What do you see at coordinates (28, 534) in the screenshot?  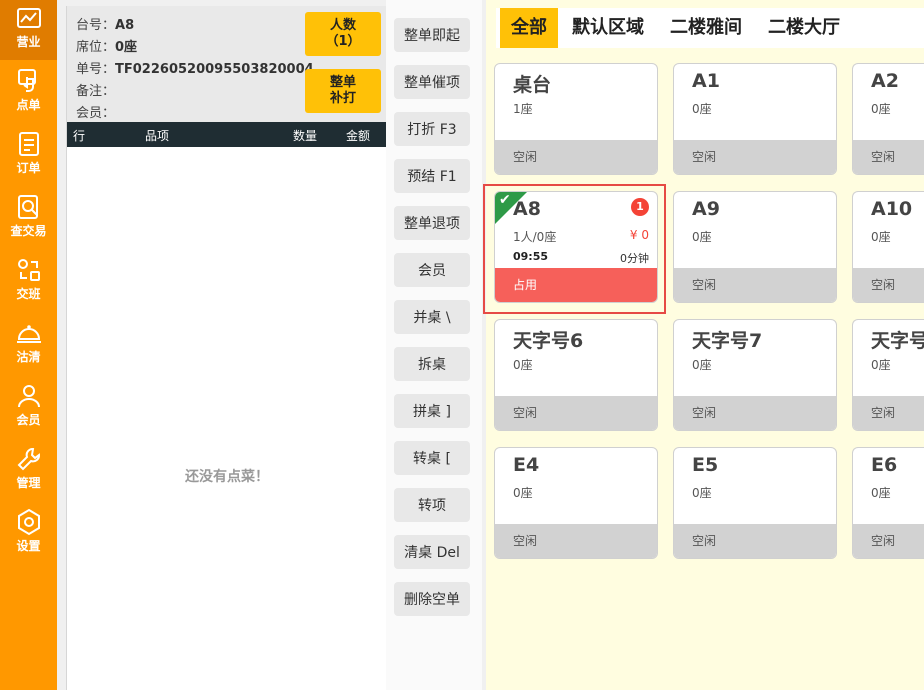 I see `nav-settings: 设置` at bounding box center [28, 534].